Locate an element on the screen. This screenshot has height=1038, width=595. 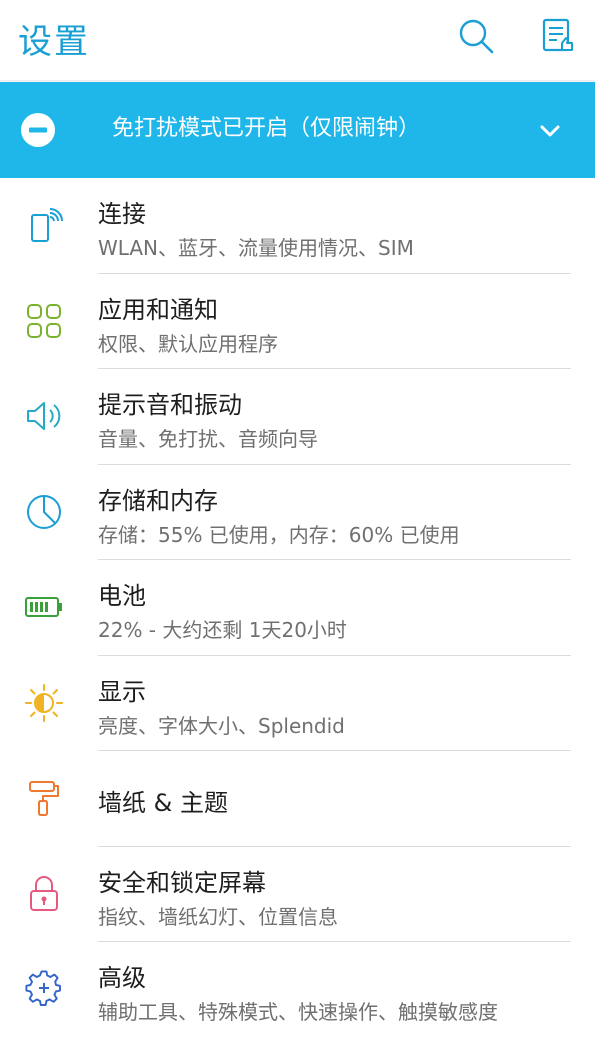
gear-plus-icon is located at coordinates (43, 988).